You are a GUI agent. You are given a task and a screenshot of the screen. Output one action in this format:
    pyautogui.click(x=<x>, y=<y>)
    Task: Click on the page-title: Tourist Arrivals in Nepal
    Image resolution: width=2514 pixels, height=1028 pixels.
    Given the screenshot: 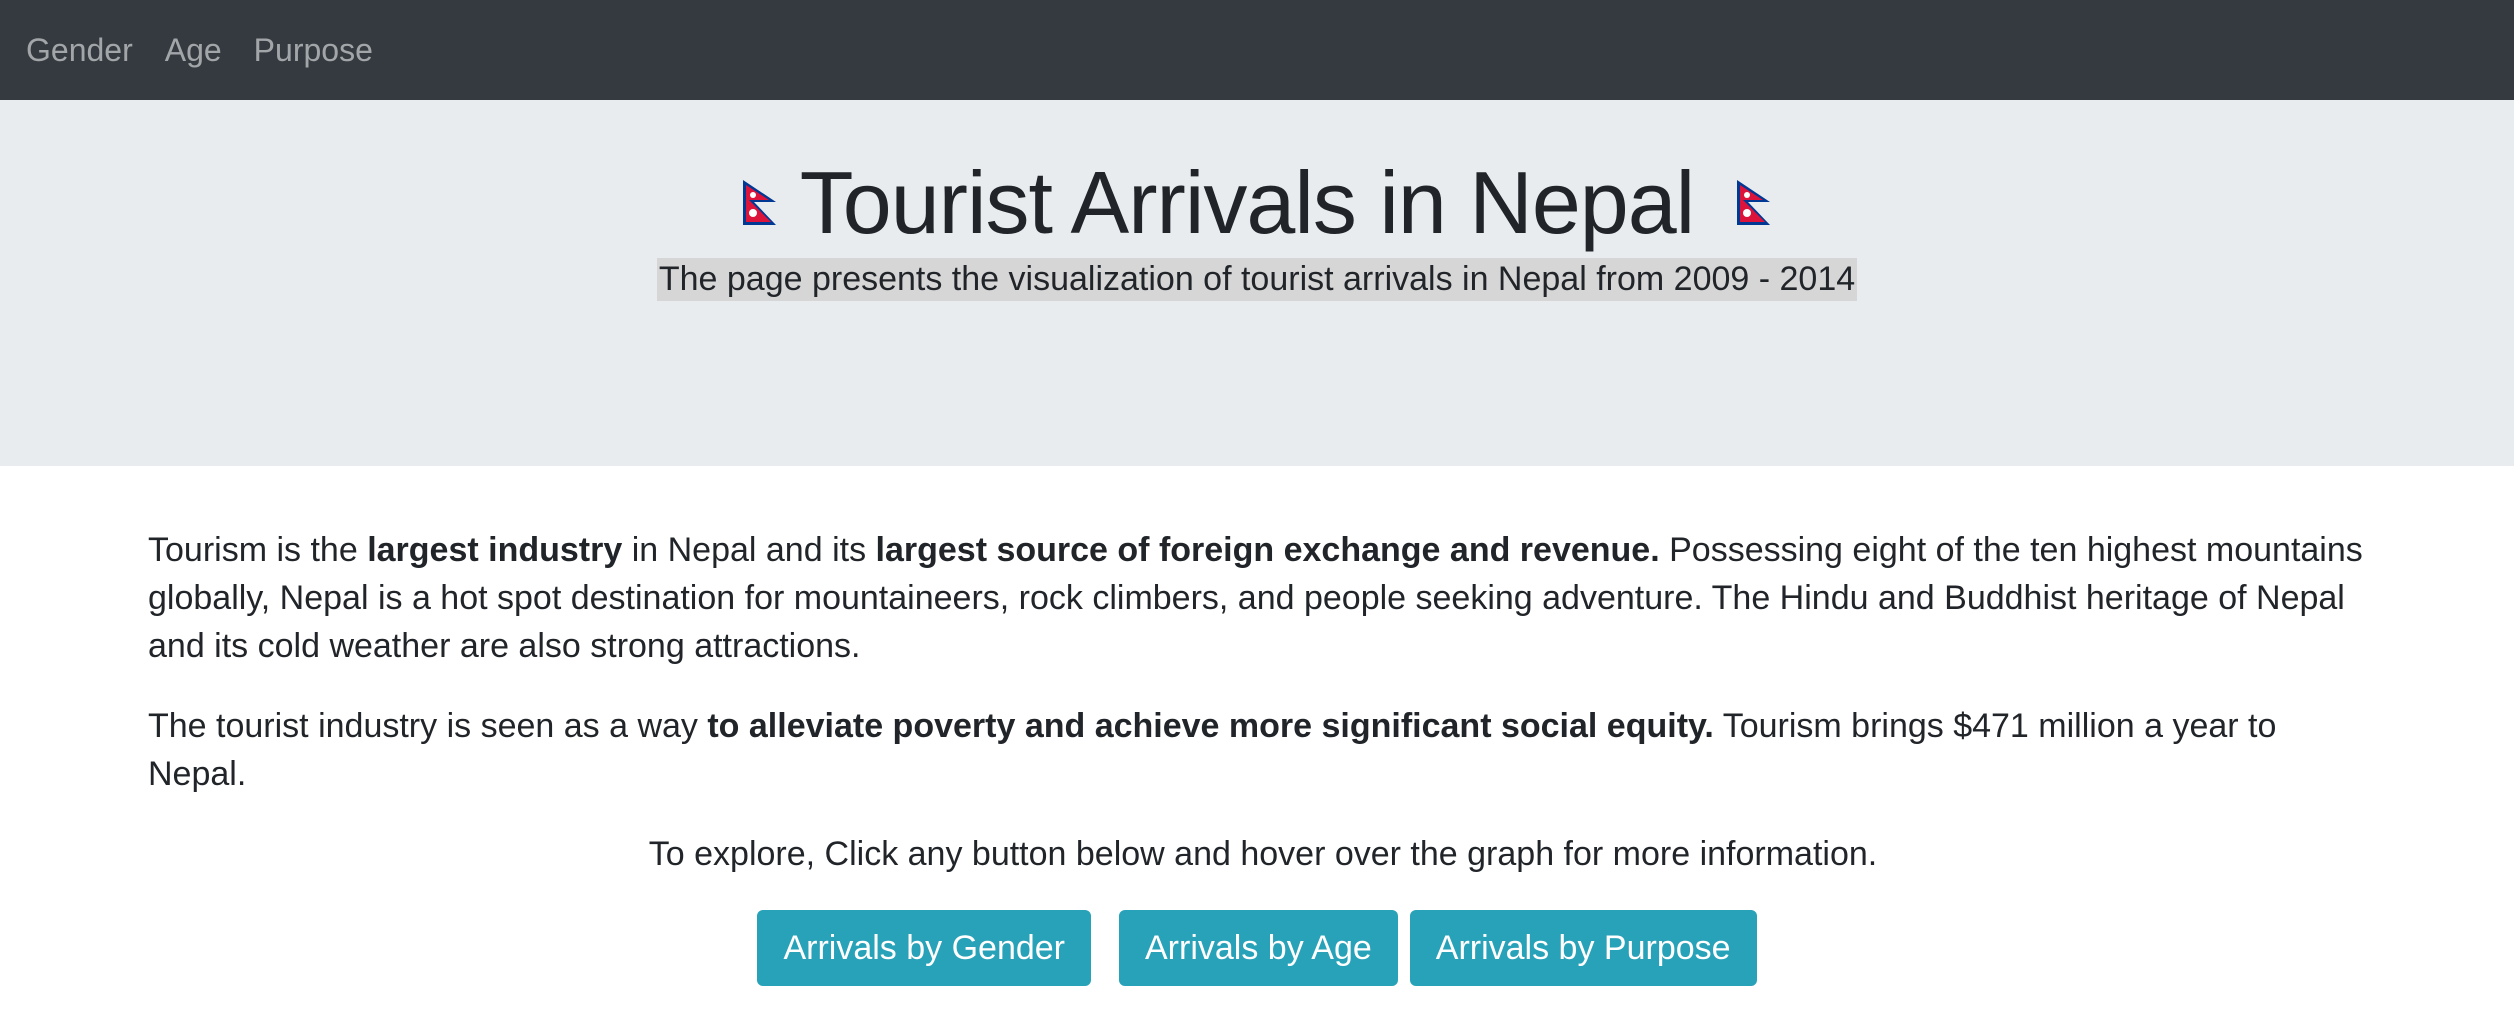 What is the action you would take?
    pyautogui.click(x=1247, y=202)
    